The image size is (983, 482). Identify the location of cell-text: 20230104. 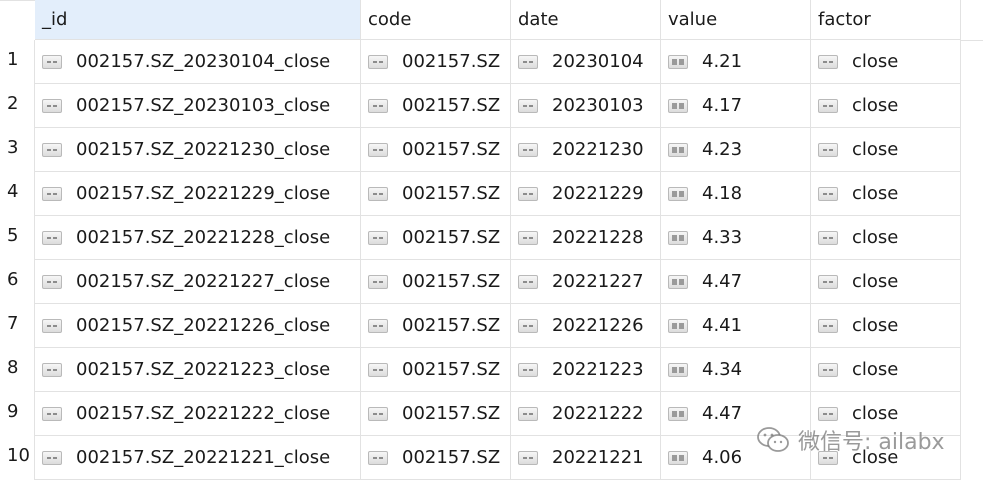
(598, 61).